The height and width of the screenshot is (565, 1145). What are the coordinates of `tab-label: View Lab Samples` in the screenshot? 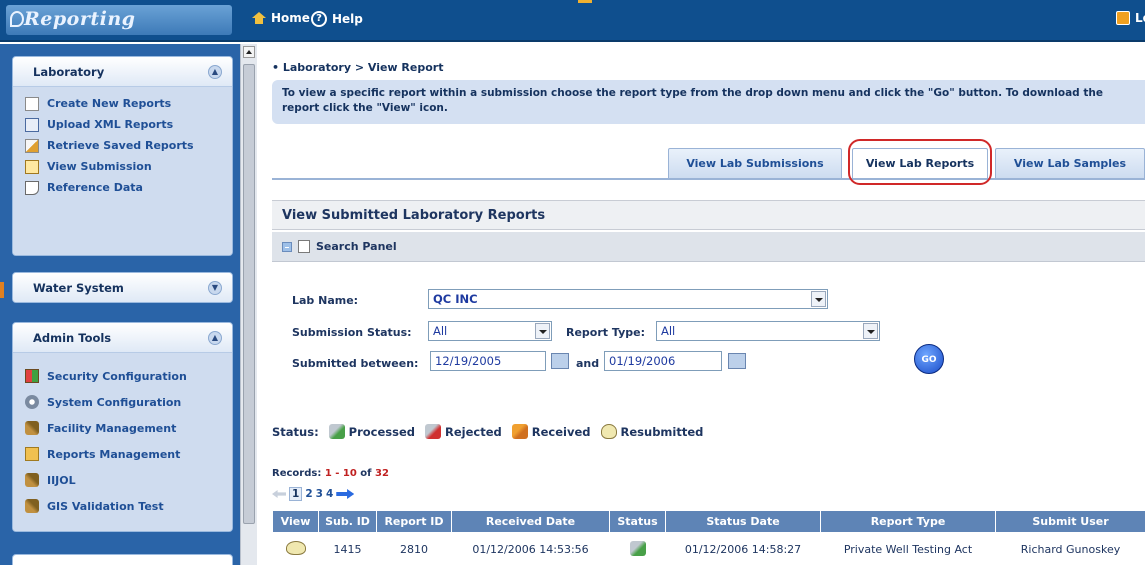 It's located at (1070, 163).